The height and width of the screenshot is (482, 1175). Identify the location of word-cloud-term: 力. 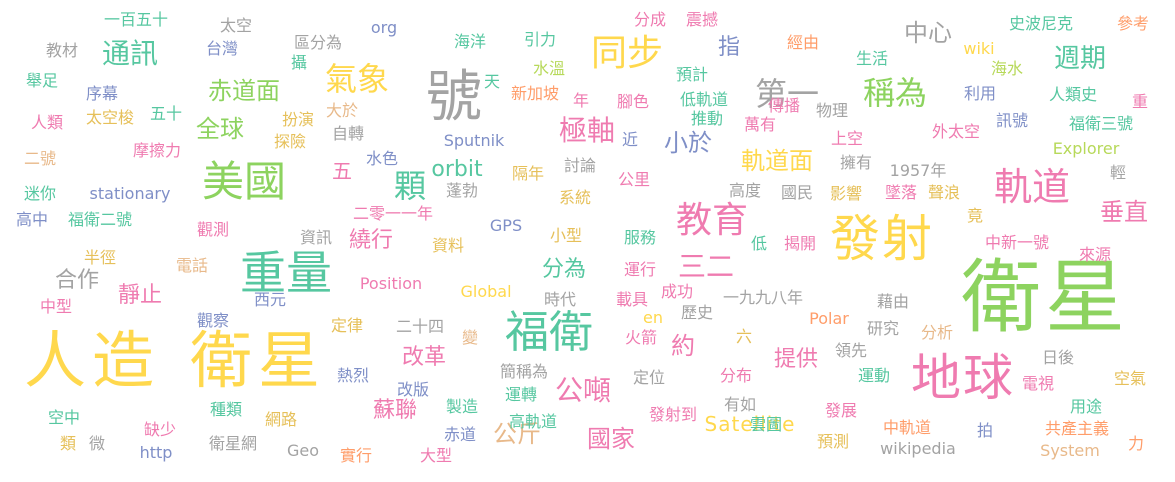
(1136, 443).